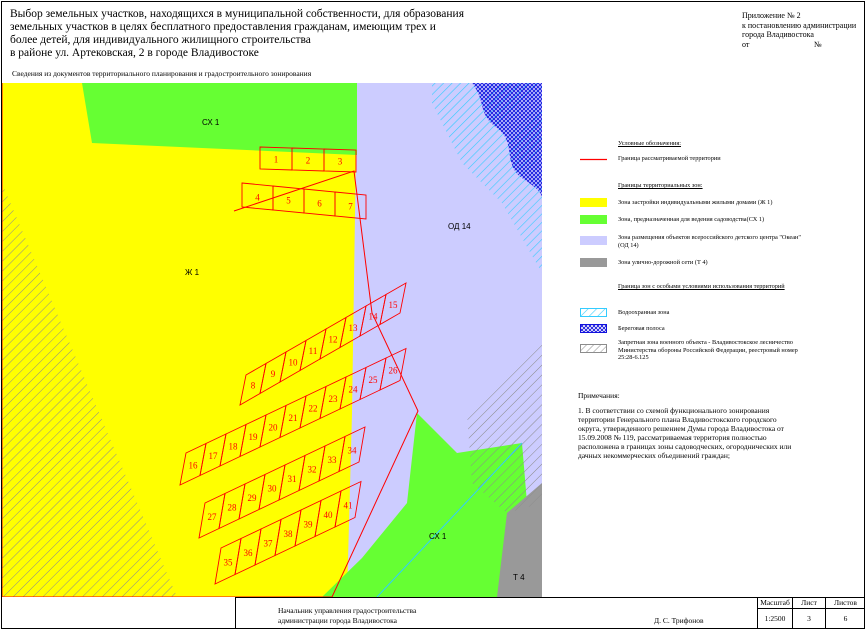 This screenshot has height=631, width=868. Describe the element at coordinates (334, 399) in the screenshot. I see `plot-number-label: 23` at that location.